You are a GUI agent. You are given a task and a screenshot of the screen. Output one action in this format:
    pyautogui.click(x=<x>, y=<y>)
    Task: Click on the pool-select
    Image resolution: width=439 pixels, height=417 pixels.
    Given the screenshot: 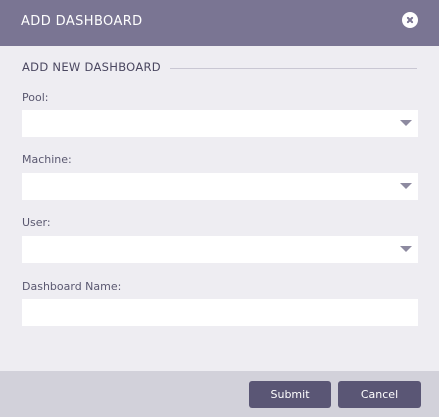 What is the action you would take?
    pyautogui.click(x=220, y=123)
    